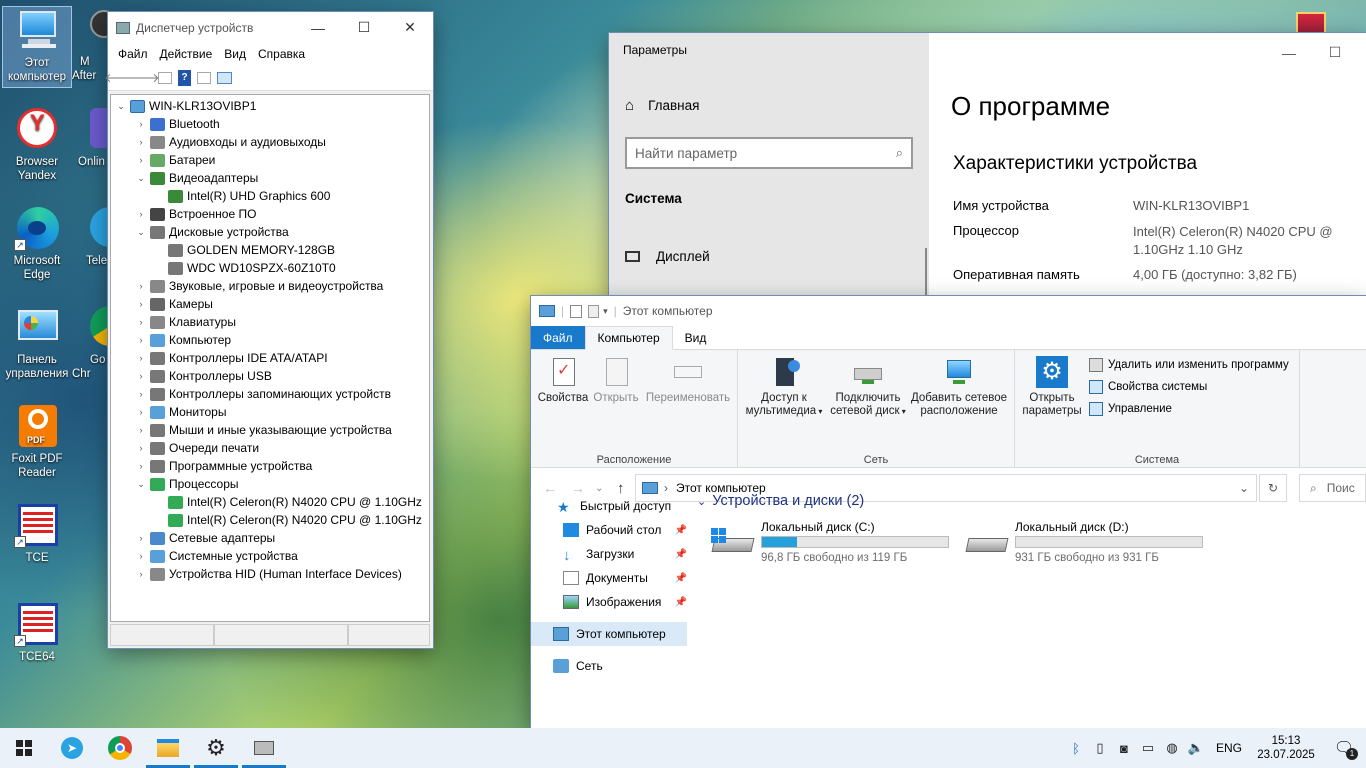  What do you see at coordinates (270, 142) in the screenshot?
I see `tree-category: › Аудиовходы и аудиовыходы` at bounding box center [270, 142].